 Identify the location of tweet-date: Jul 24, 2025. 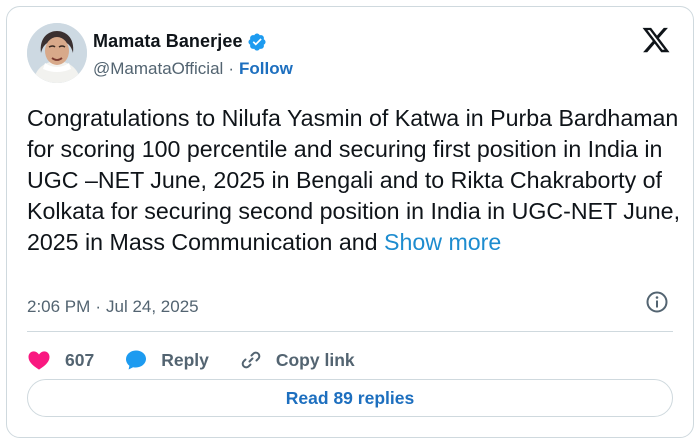
(152, 306).